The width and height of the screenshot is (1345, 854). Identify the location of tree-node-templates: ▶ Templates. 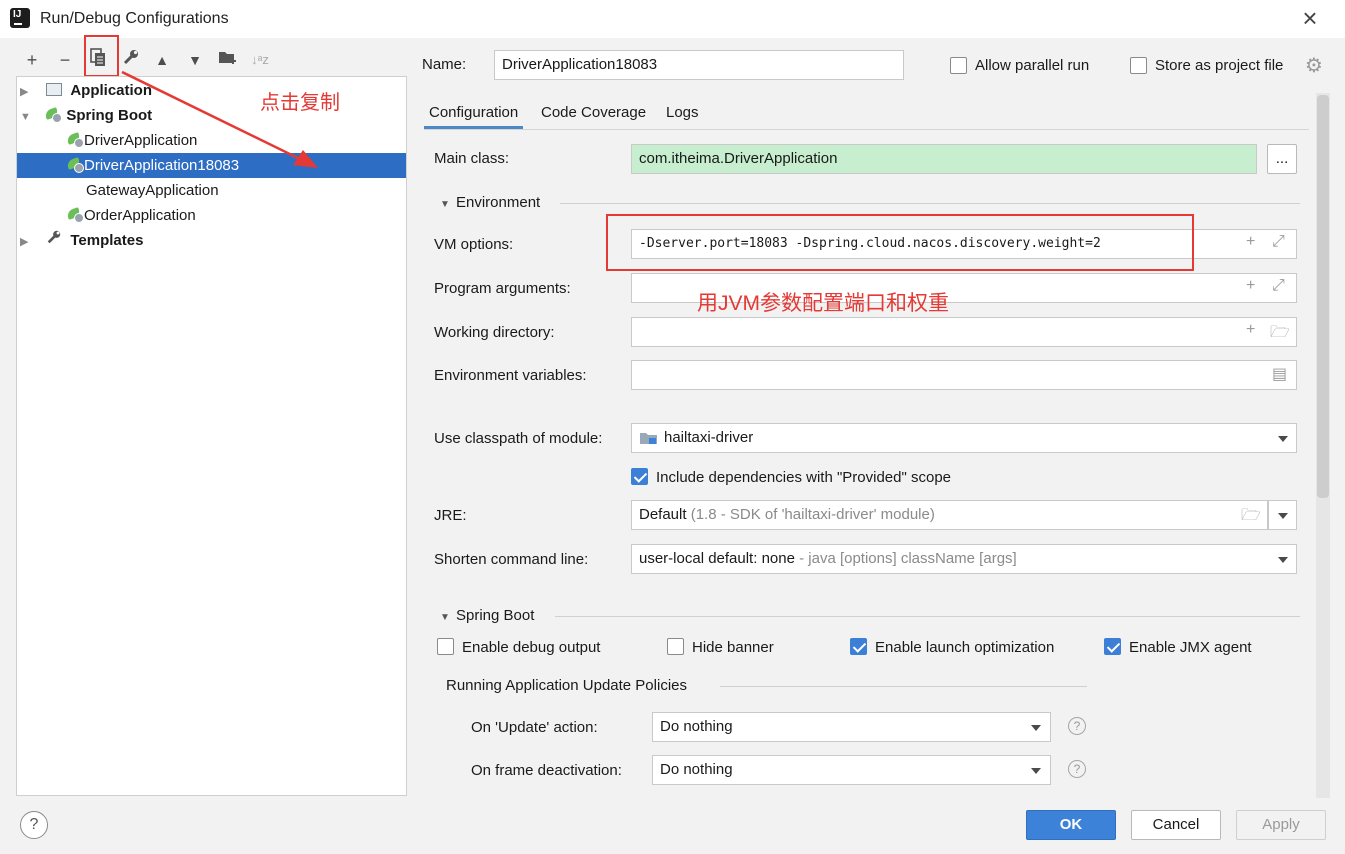
(81, 240).